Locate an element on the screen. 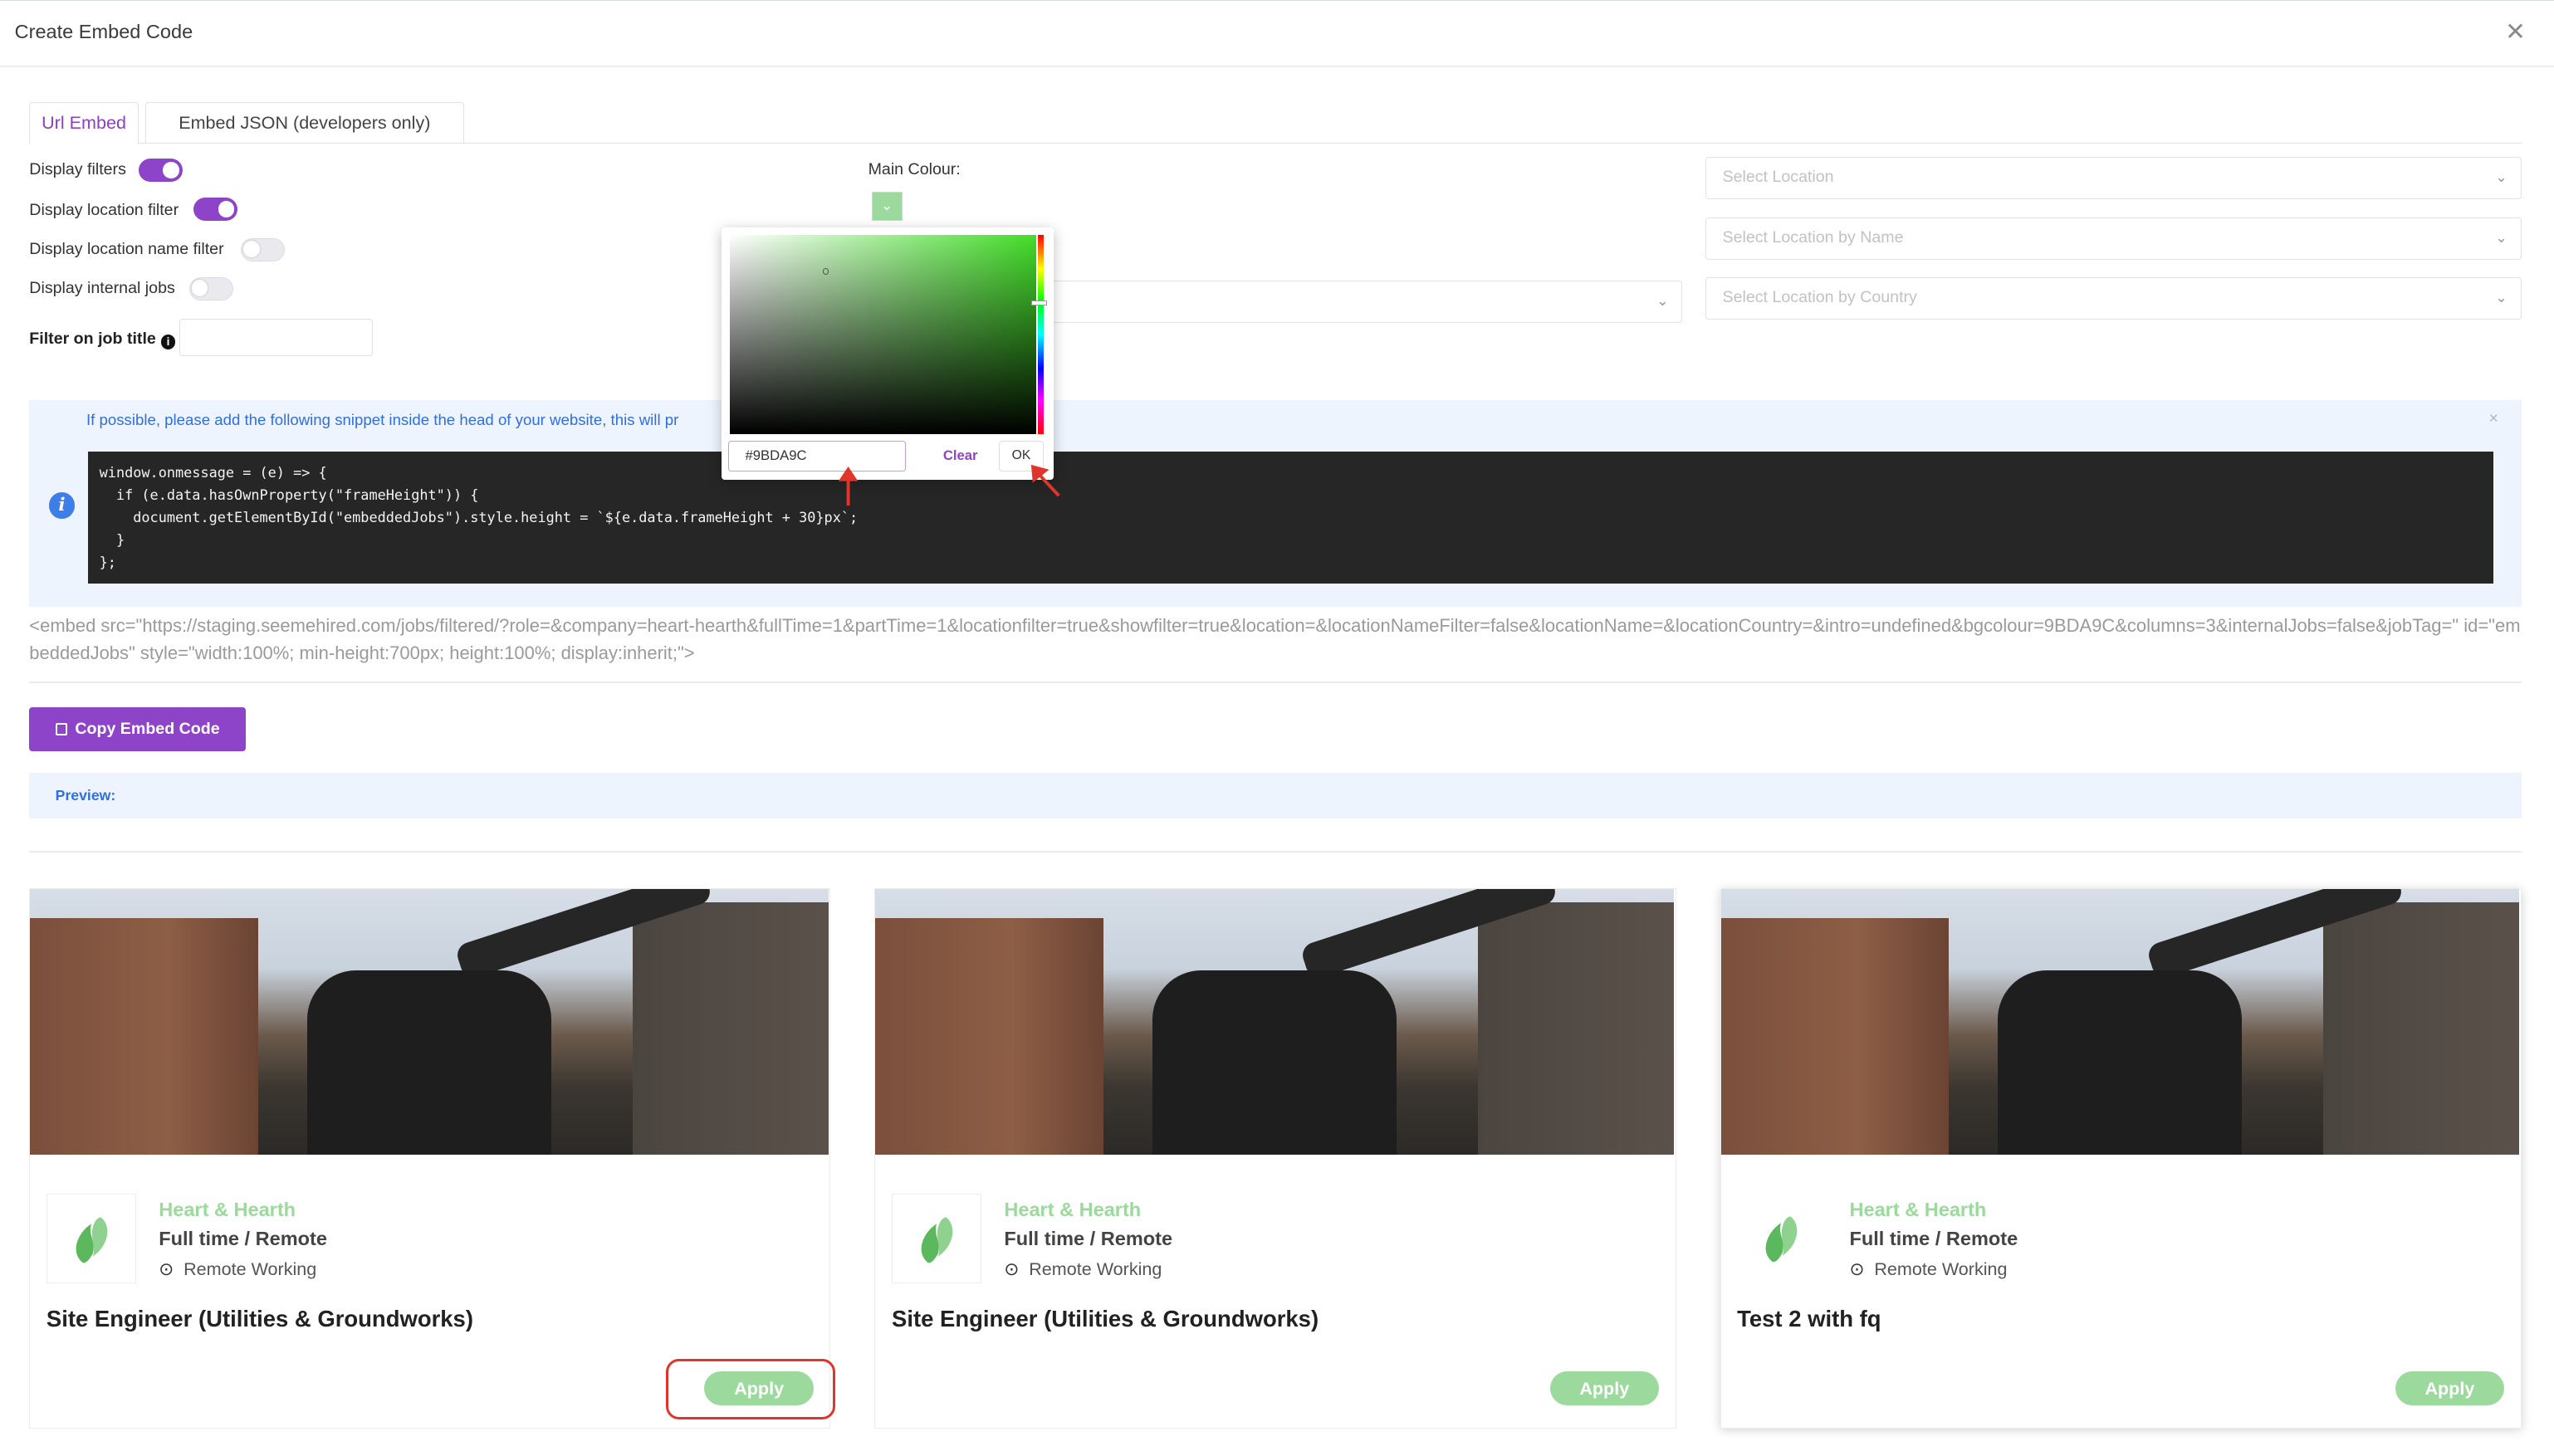 This screenshot has width=2554, height=1456. select-partially-hidden: ⌄ is located at coordinates (1362, 302).